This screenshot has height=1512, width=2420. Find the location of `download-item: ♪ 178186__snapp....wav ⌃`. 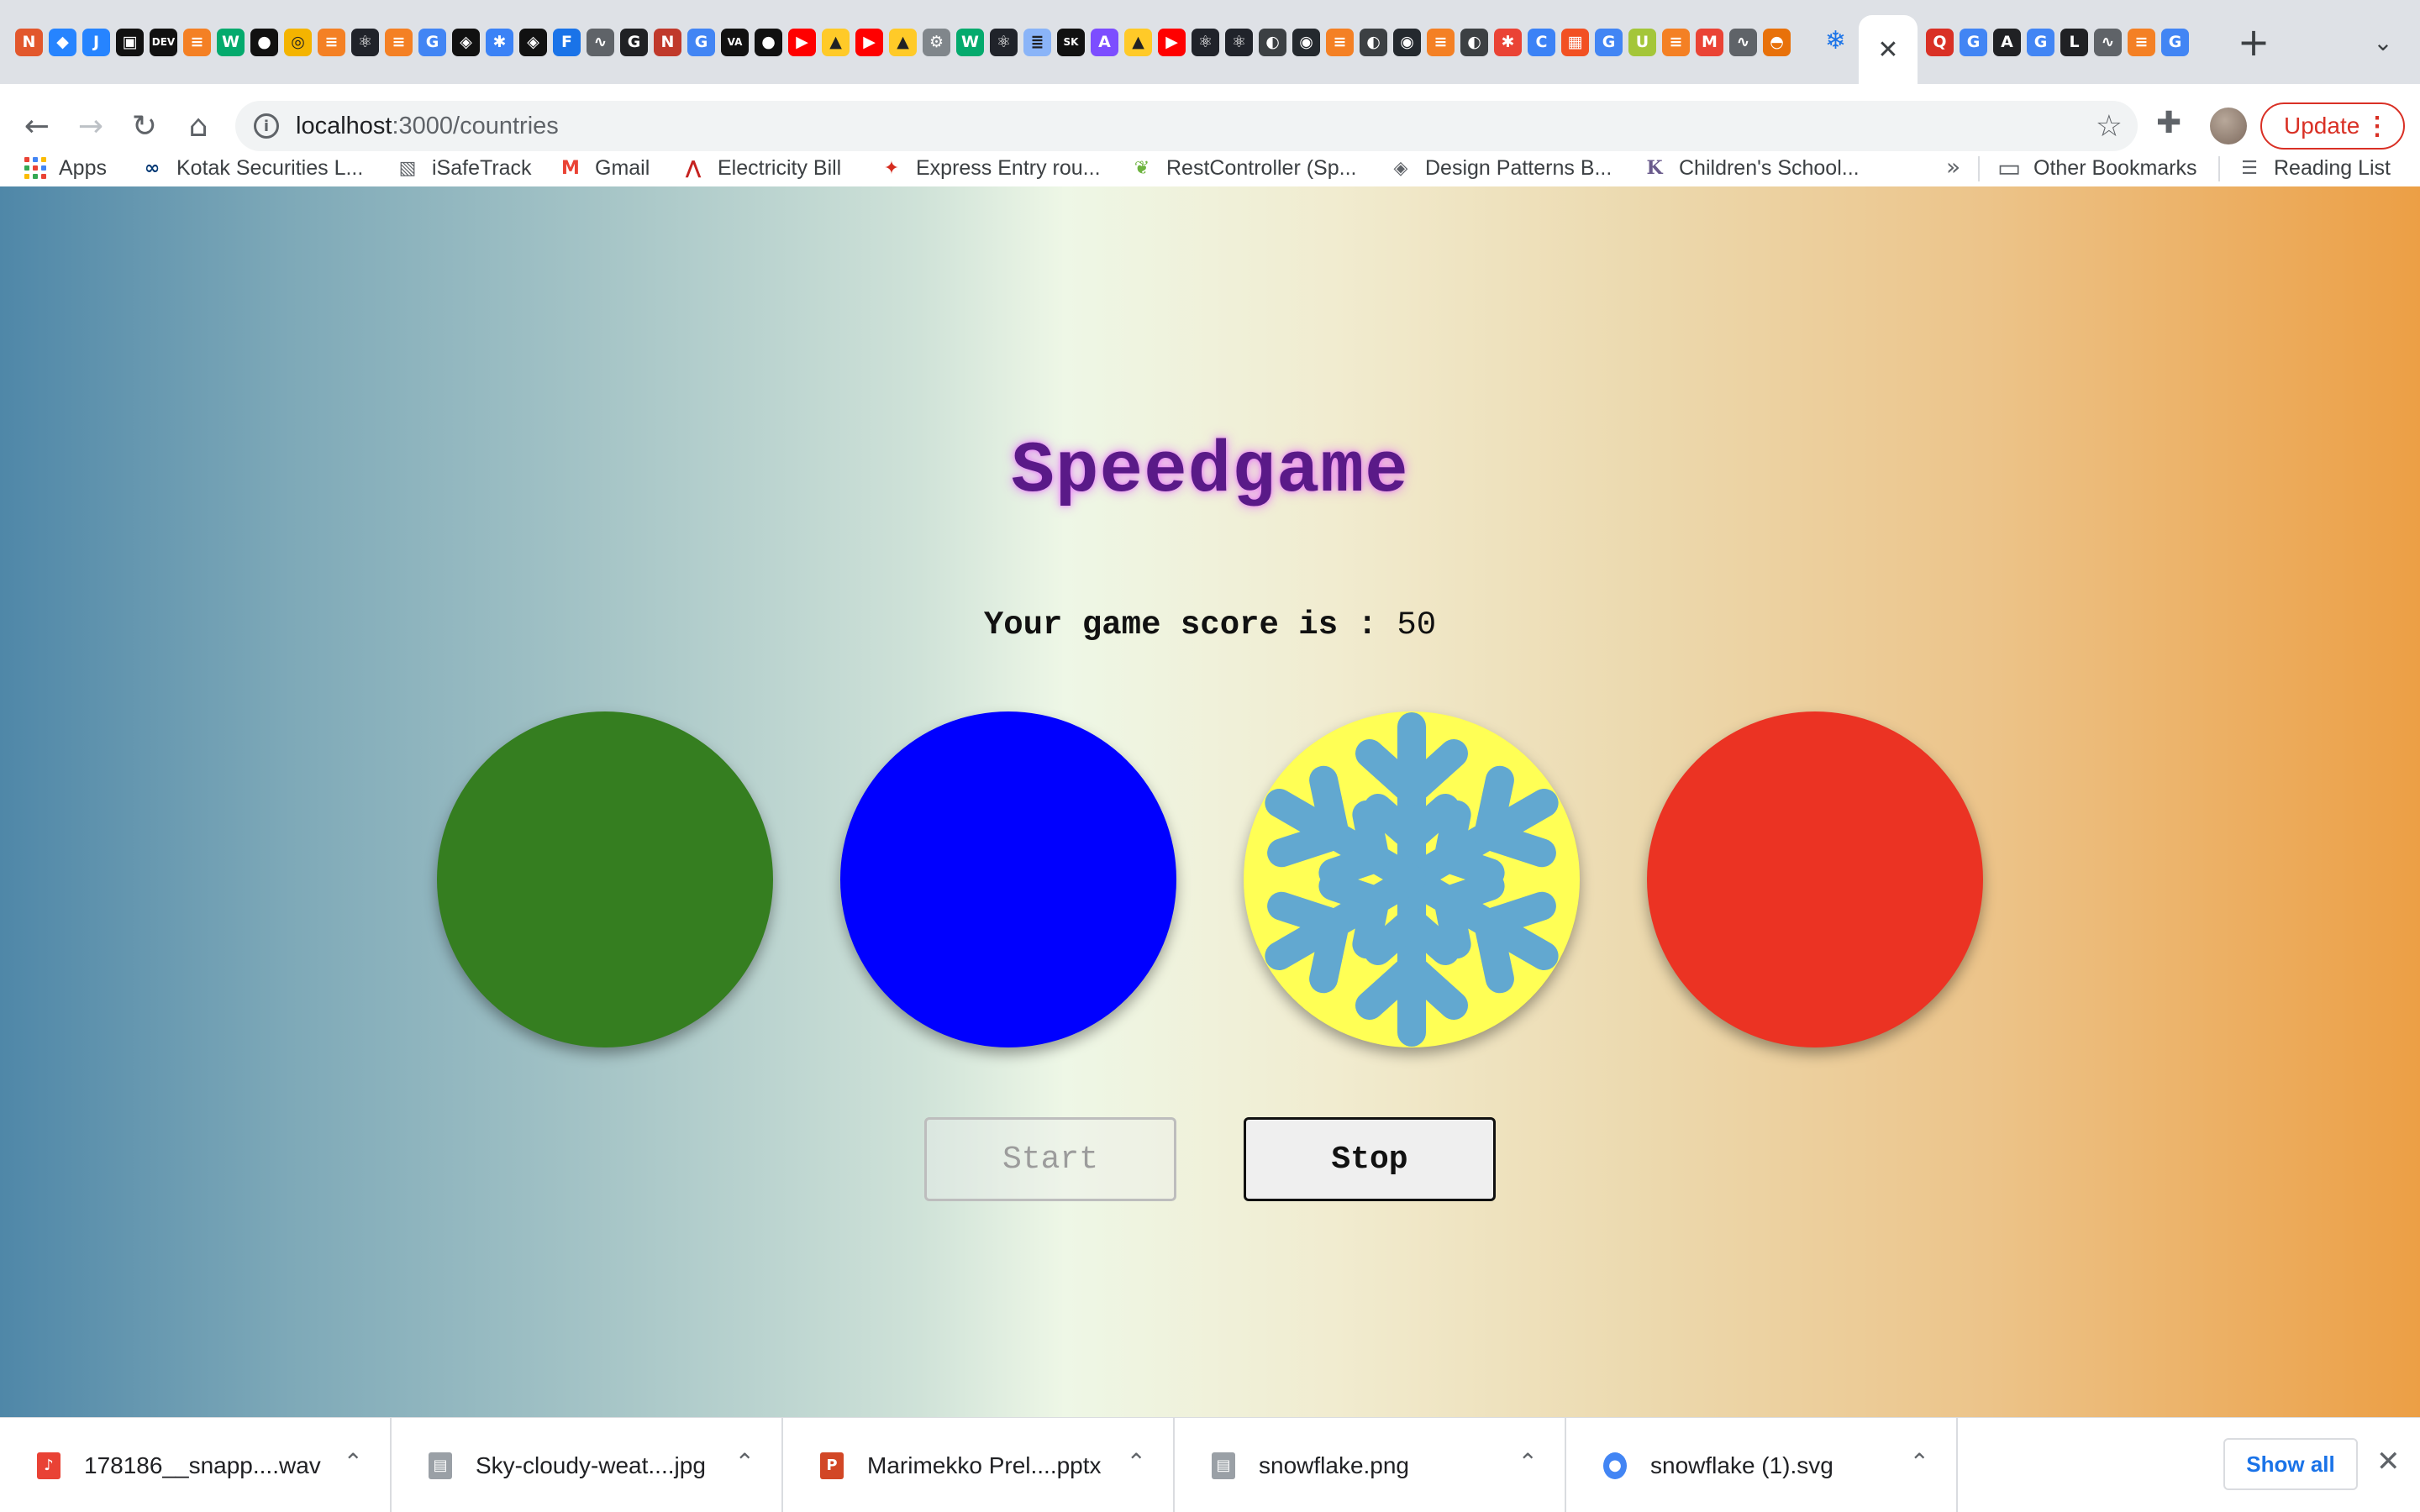

download-item: ♪ 178186__snapp....wav ⌃ is located at coordinates (196, 1465).